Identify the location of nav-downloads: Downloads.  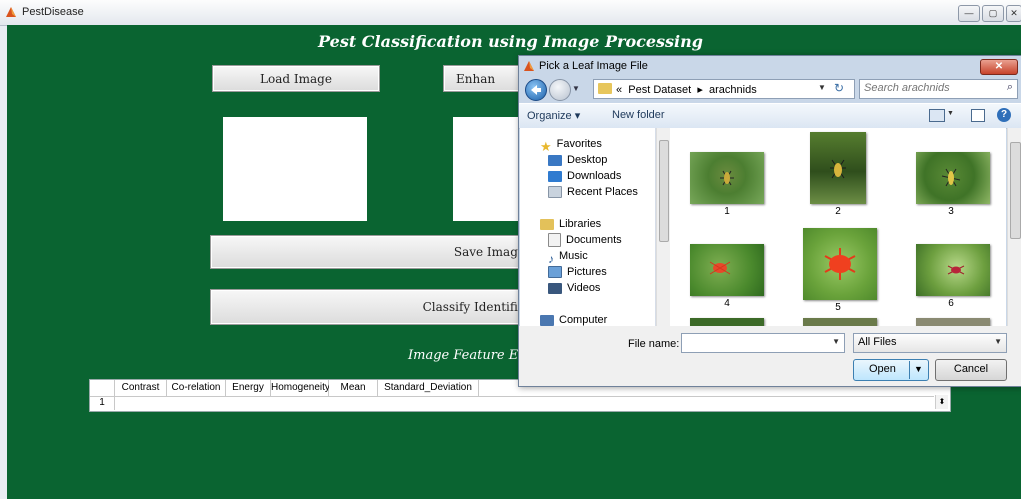
(584, 176).